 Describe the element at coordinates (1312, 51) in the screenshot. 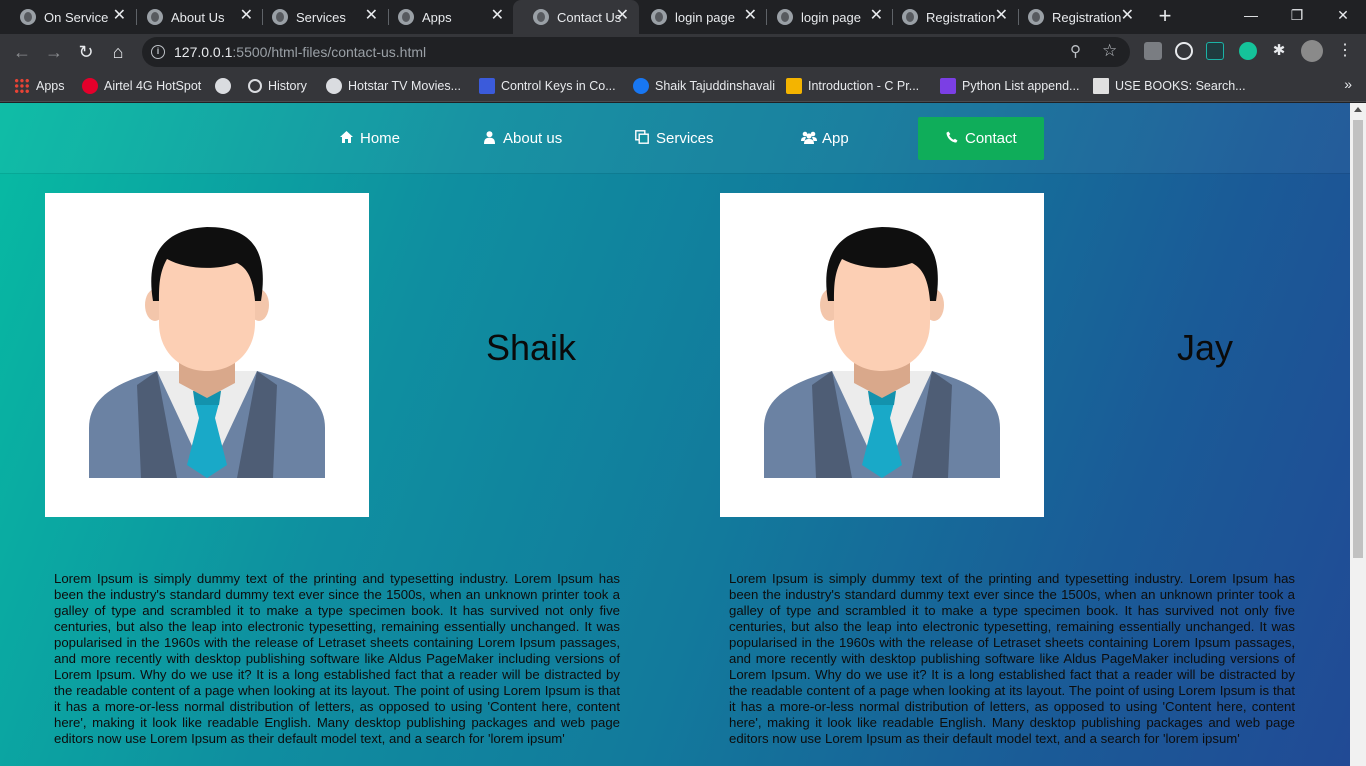

I see `avatar` at that location.